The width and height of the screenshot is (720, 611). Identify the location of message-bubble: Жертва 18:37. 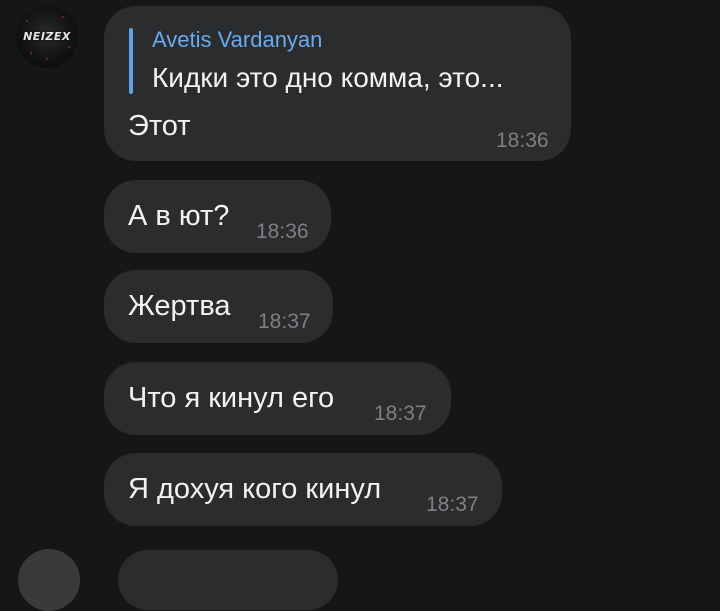
(218, 306).